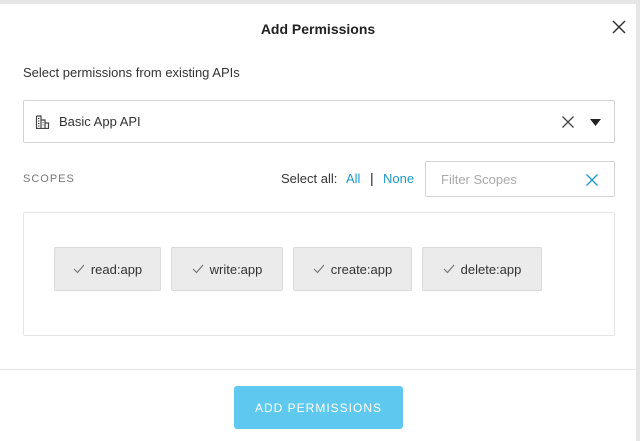 The image size is (640, 441). I want to click on add-permissions-button: ADD PERMISSIONS, so click(318, 407).